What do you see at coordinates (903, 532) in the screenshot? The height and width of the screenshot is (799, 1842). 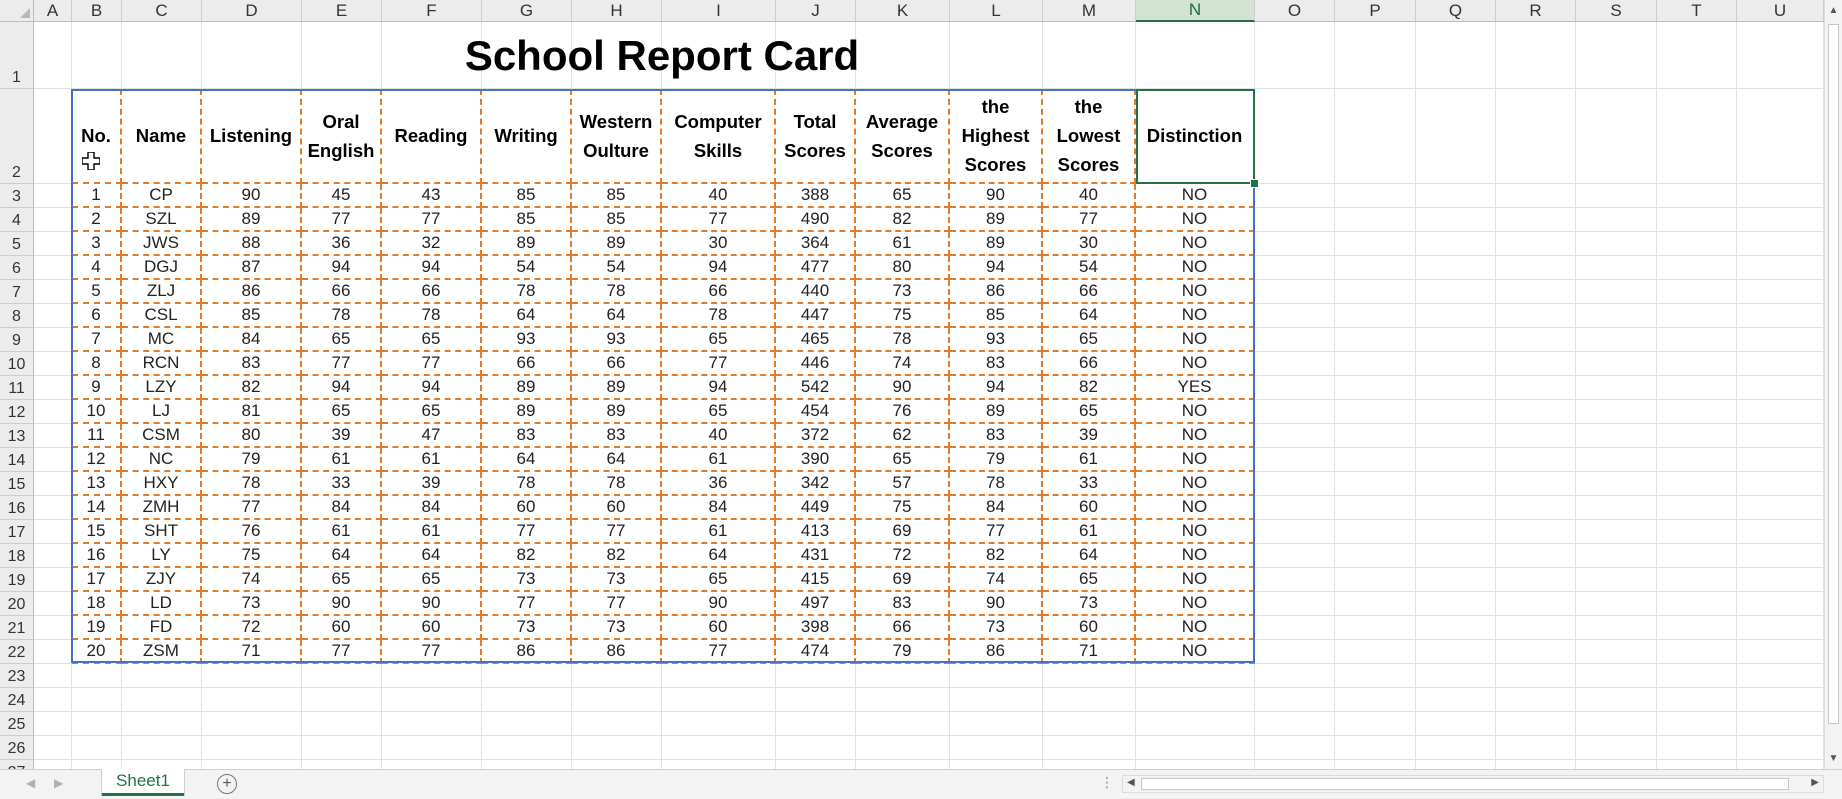 I see `table-cell: 69` at bounding box center [903, 532].